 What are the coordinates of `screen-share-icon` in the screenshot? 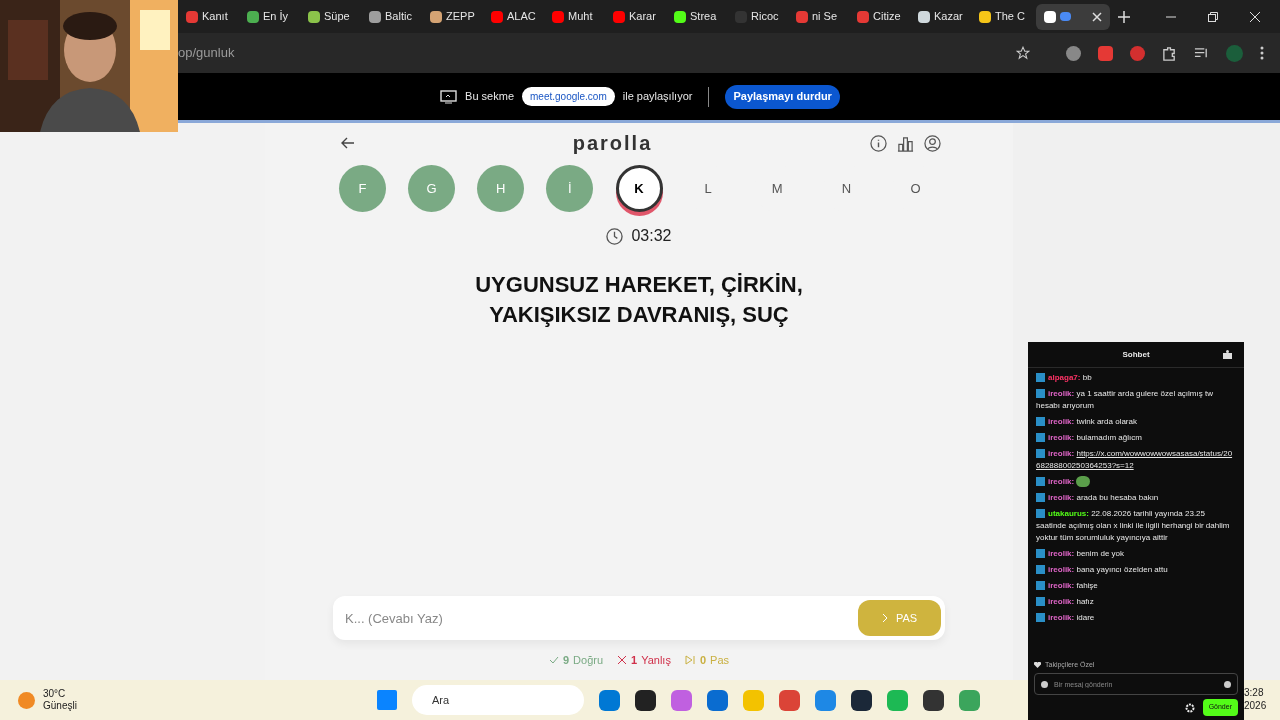 It's located at (449, 96).